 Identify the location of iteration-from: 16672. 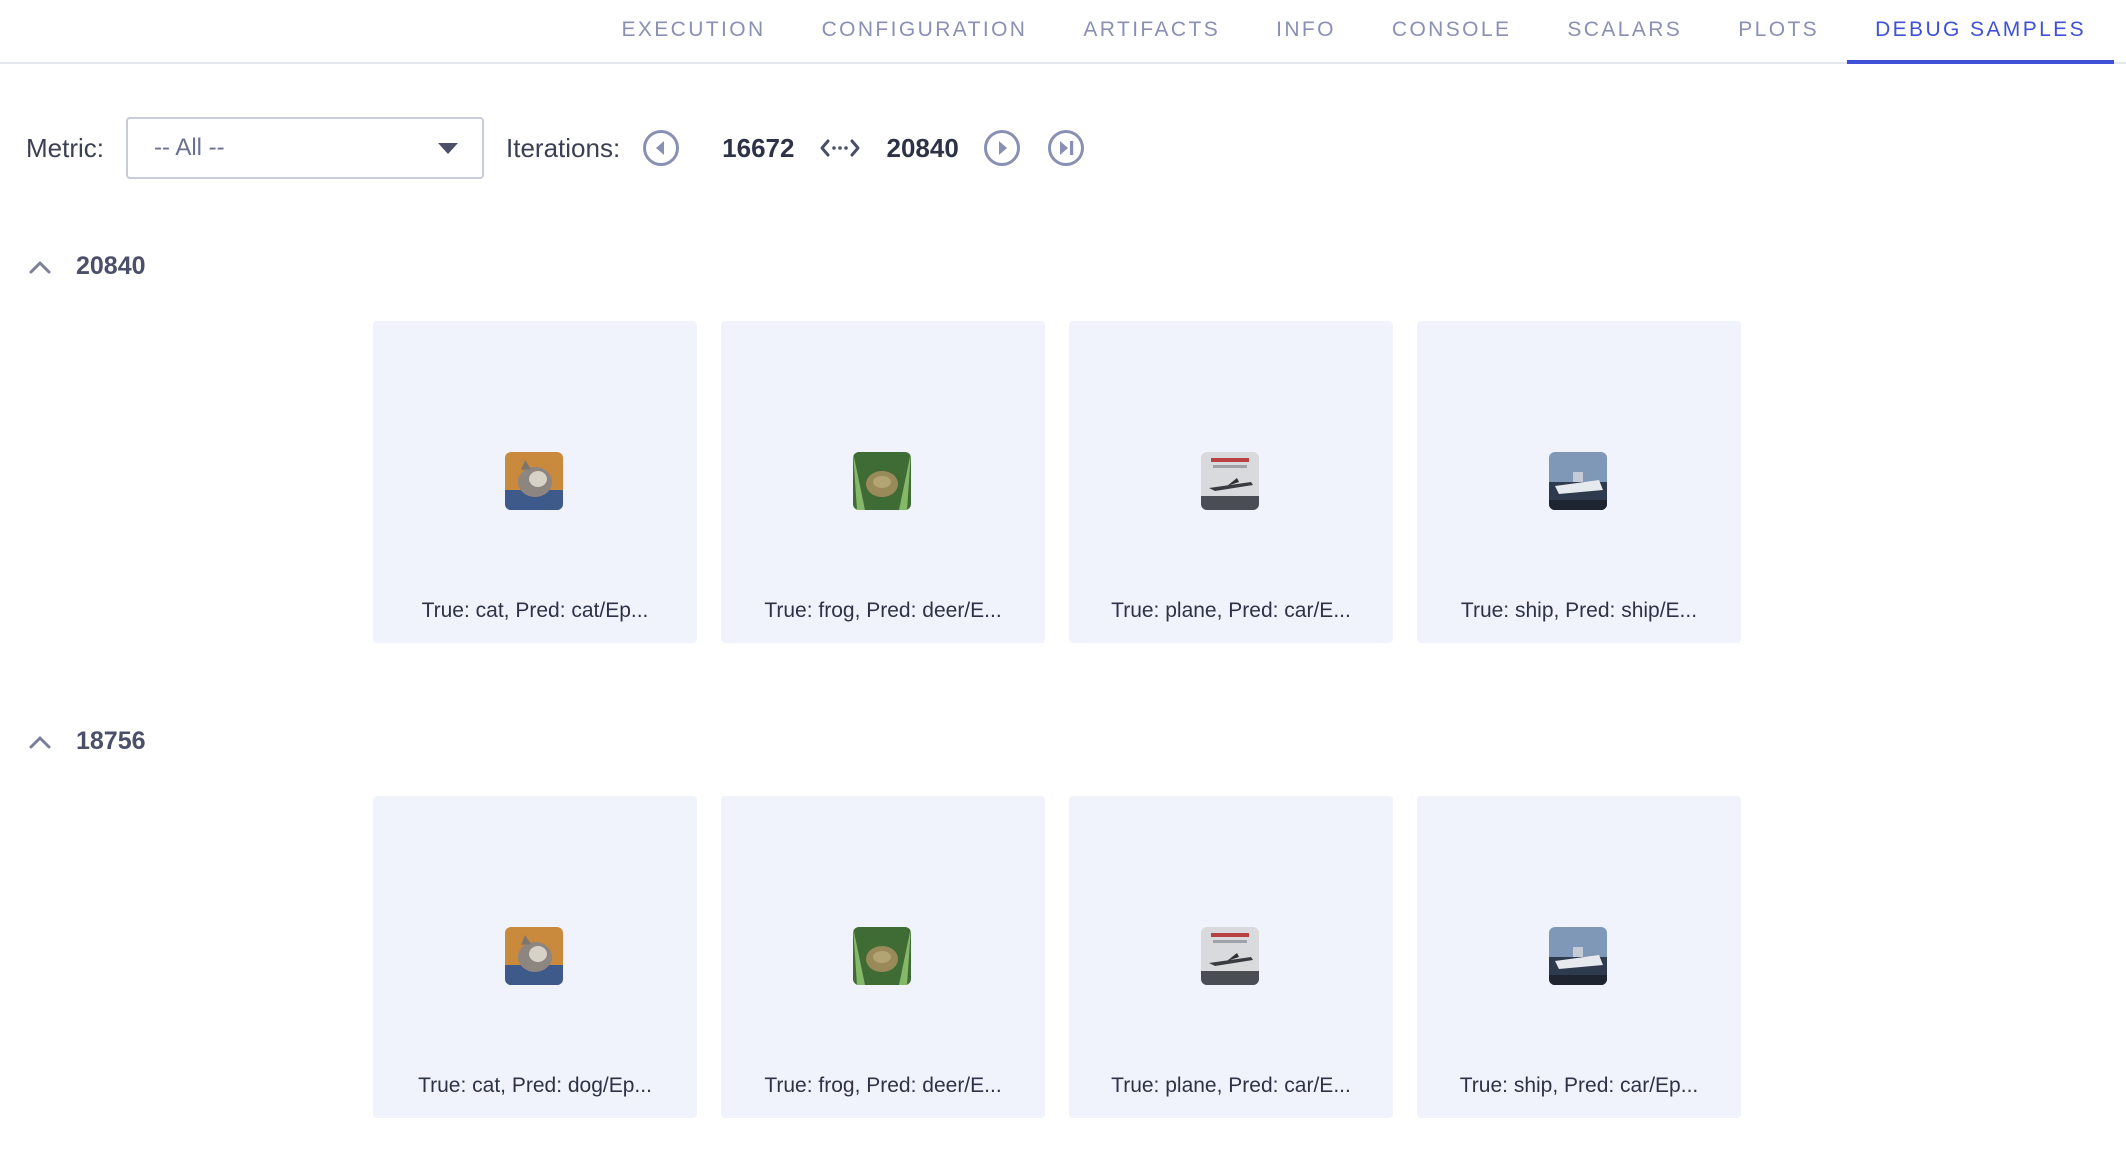
(758, 147).